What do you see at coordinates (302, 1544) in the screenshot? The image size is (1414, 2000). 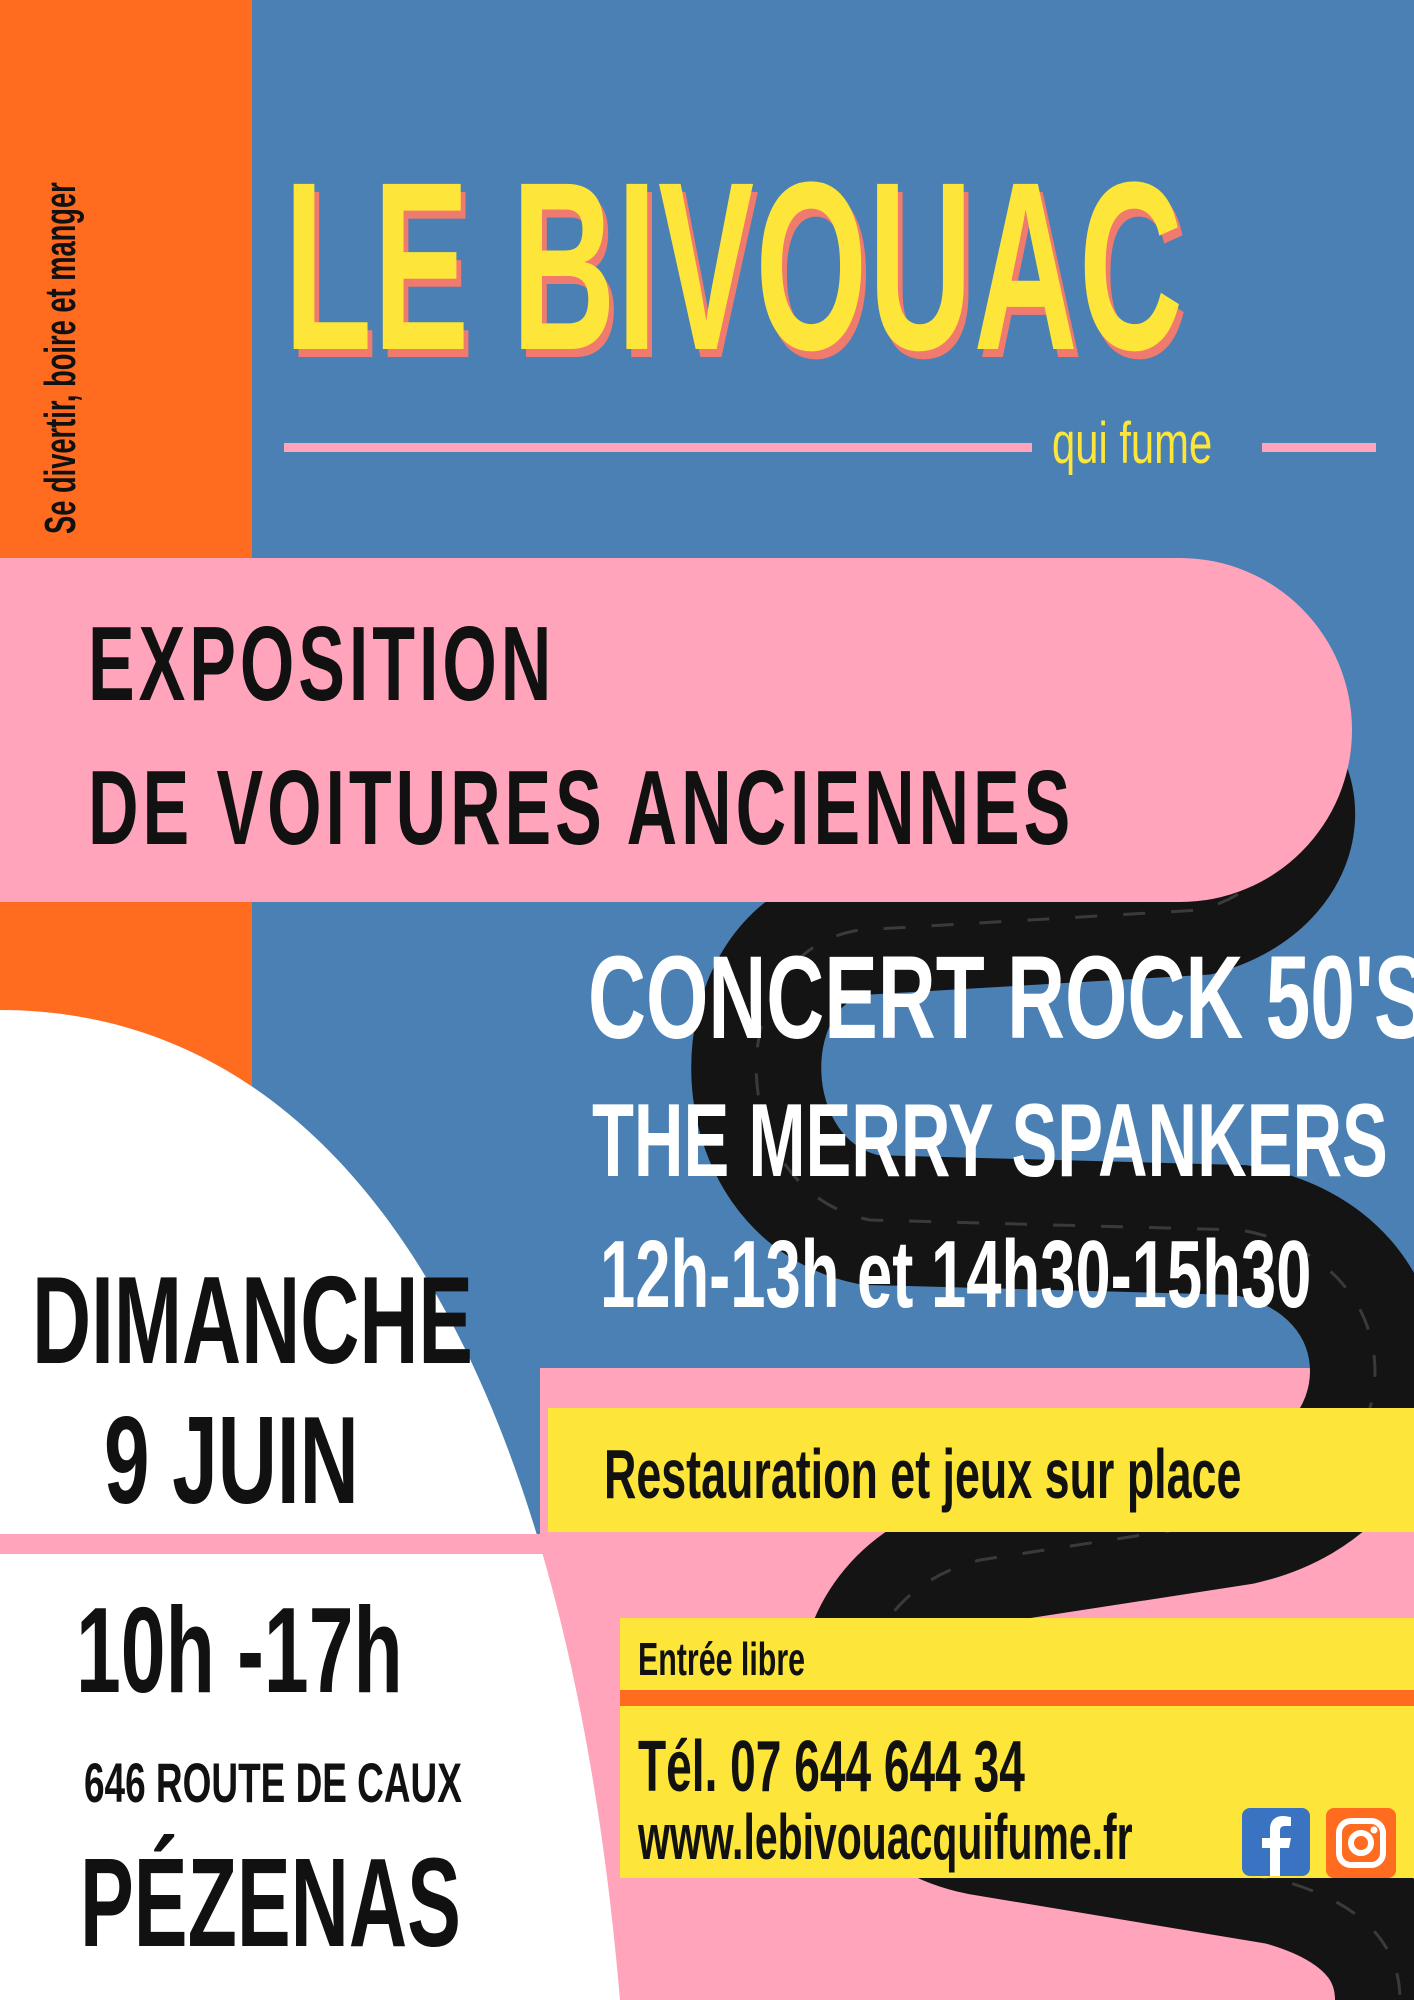 I see `pink-stripe` at bounding box center [302, 1544].